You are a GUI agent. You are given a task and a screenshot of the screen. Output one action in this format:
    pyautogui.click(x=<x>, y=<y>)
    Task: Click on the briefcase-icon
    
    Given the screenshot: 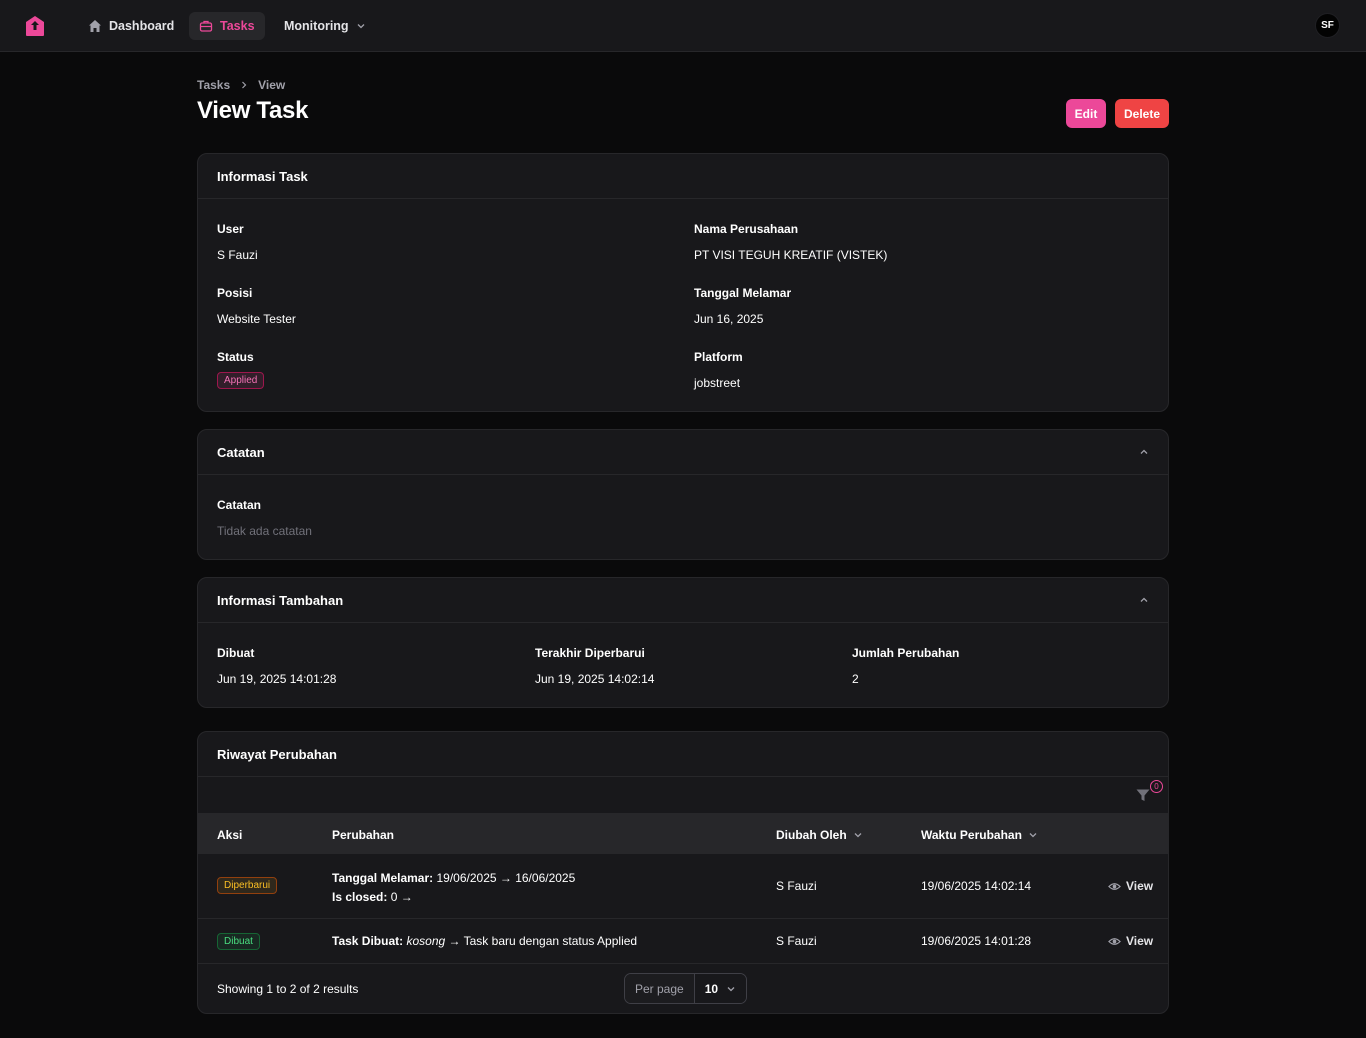 What is the action you would take?
    pyautogui.click(x=206, y=26)
    